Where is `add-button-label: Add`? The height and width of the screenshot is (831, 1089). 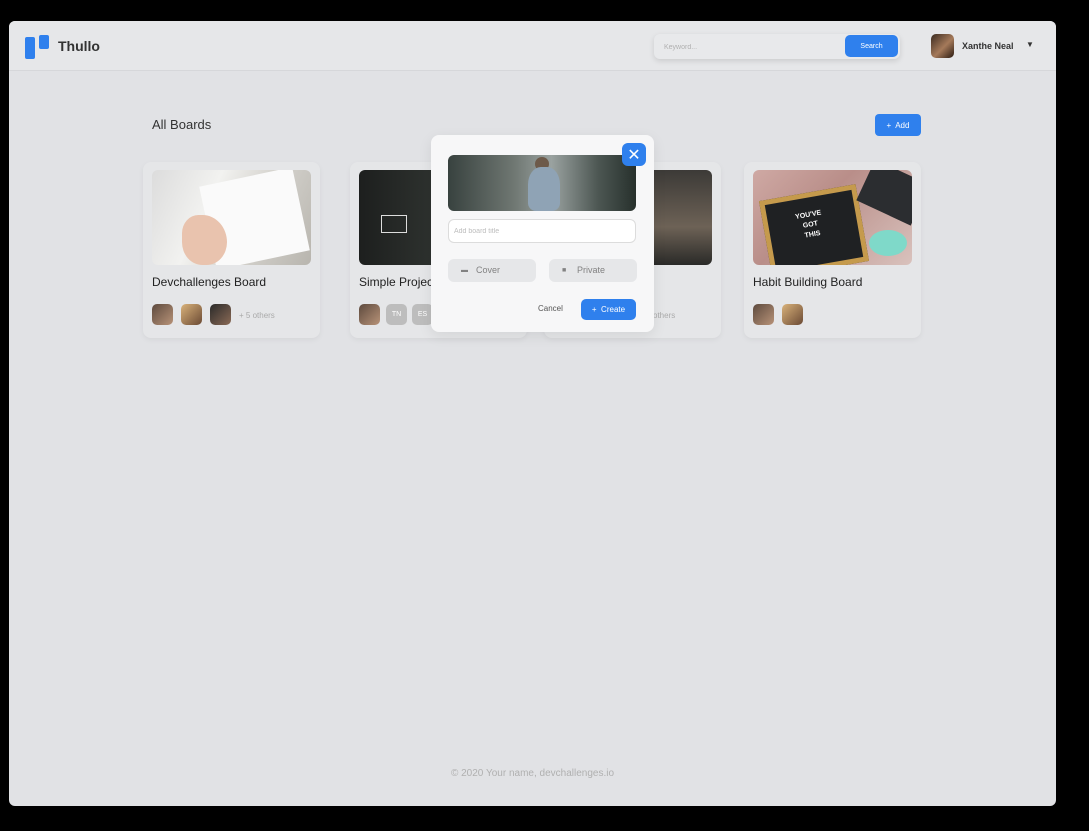 add-button-label: Add is located at coordinates (902, 125).